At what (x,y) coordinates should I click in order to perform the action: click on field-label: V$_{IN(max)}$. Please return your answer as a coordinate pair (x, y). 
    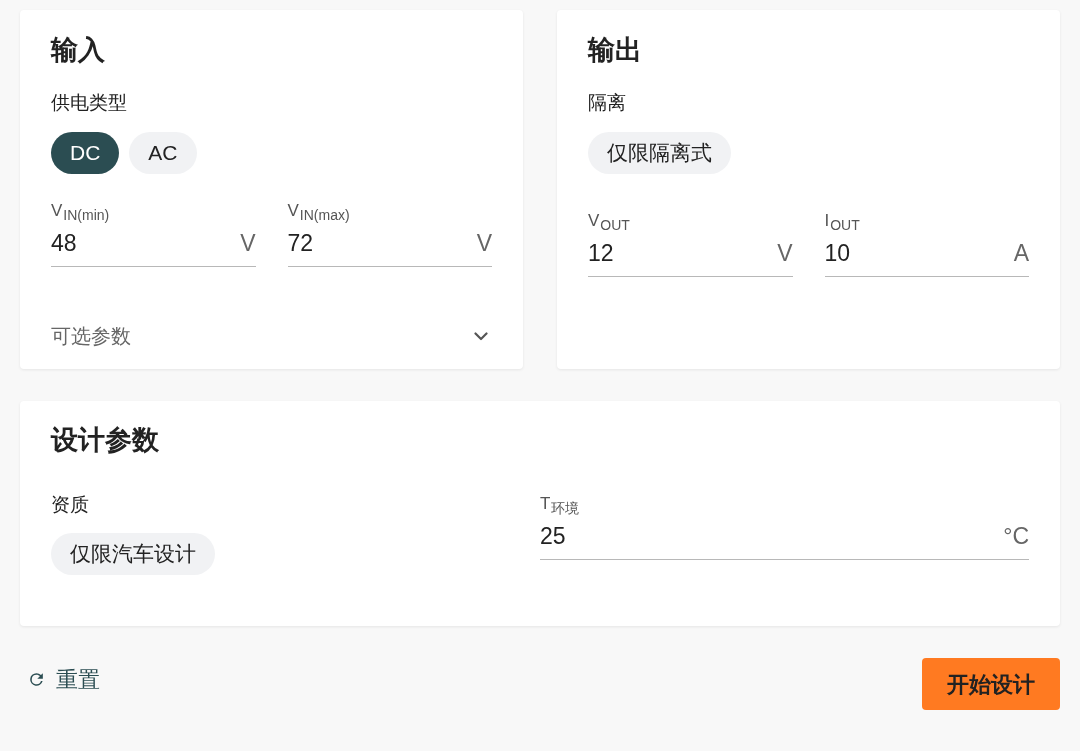
    Looking at the image, I should click on (319, 212).